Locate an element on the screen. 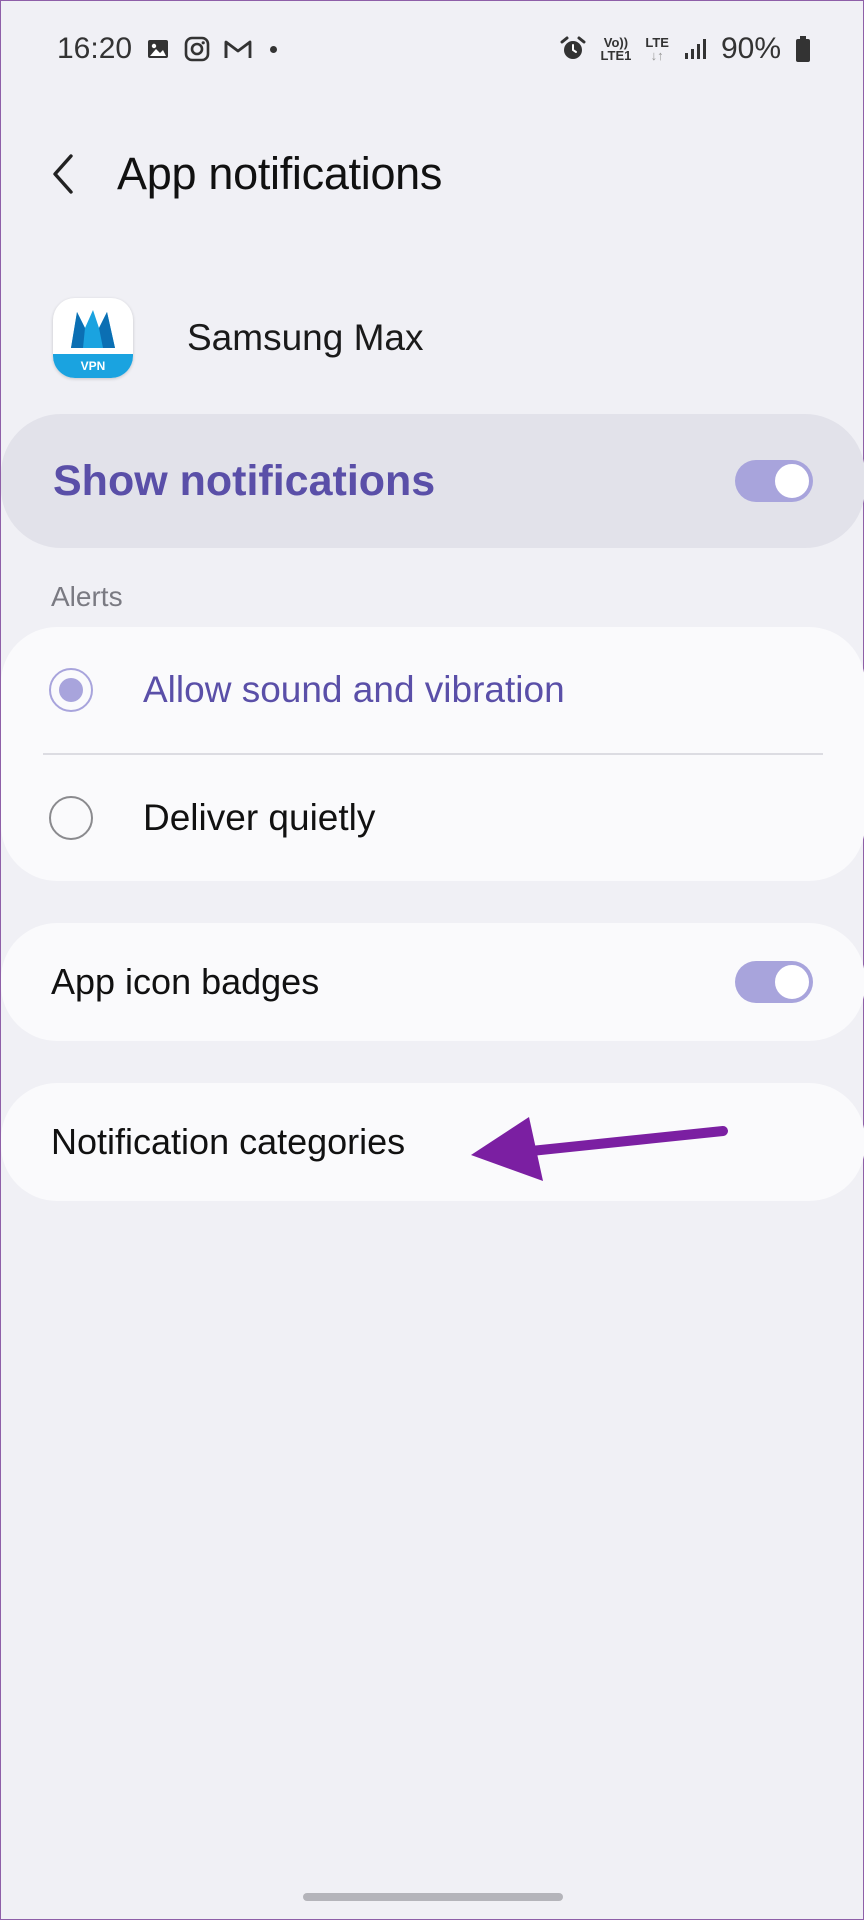  app-icon-badges-toggle is located at coordinates (774, 982).